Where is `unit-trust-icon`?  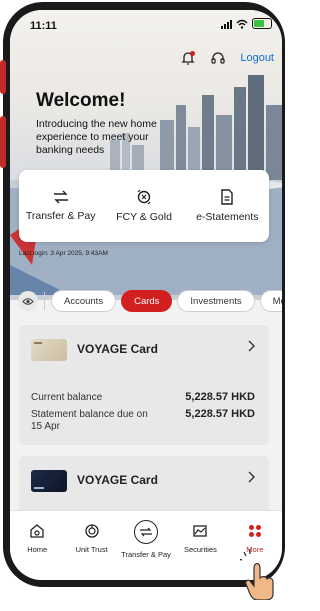 unit-trust-icon is located at coordinates (91, 531).